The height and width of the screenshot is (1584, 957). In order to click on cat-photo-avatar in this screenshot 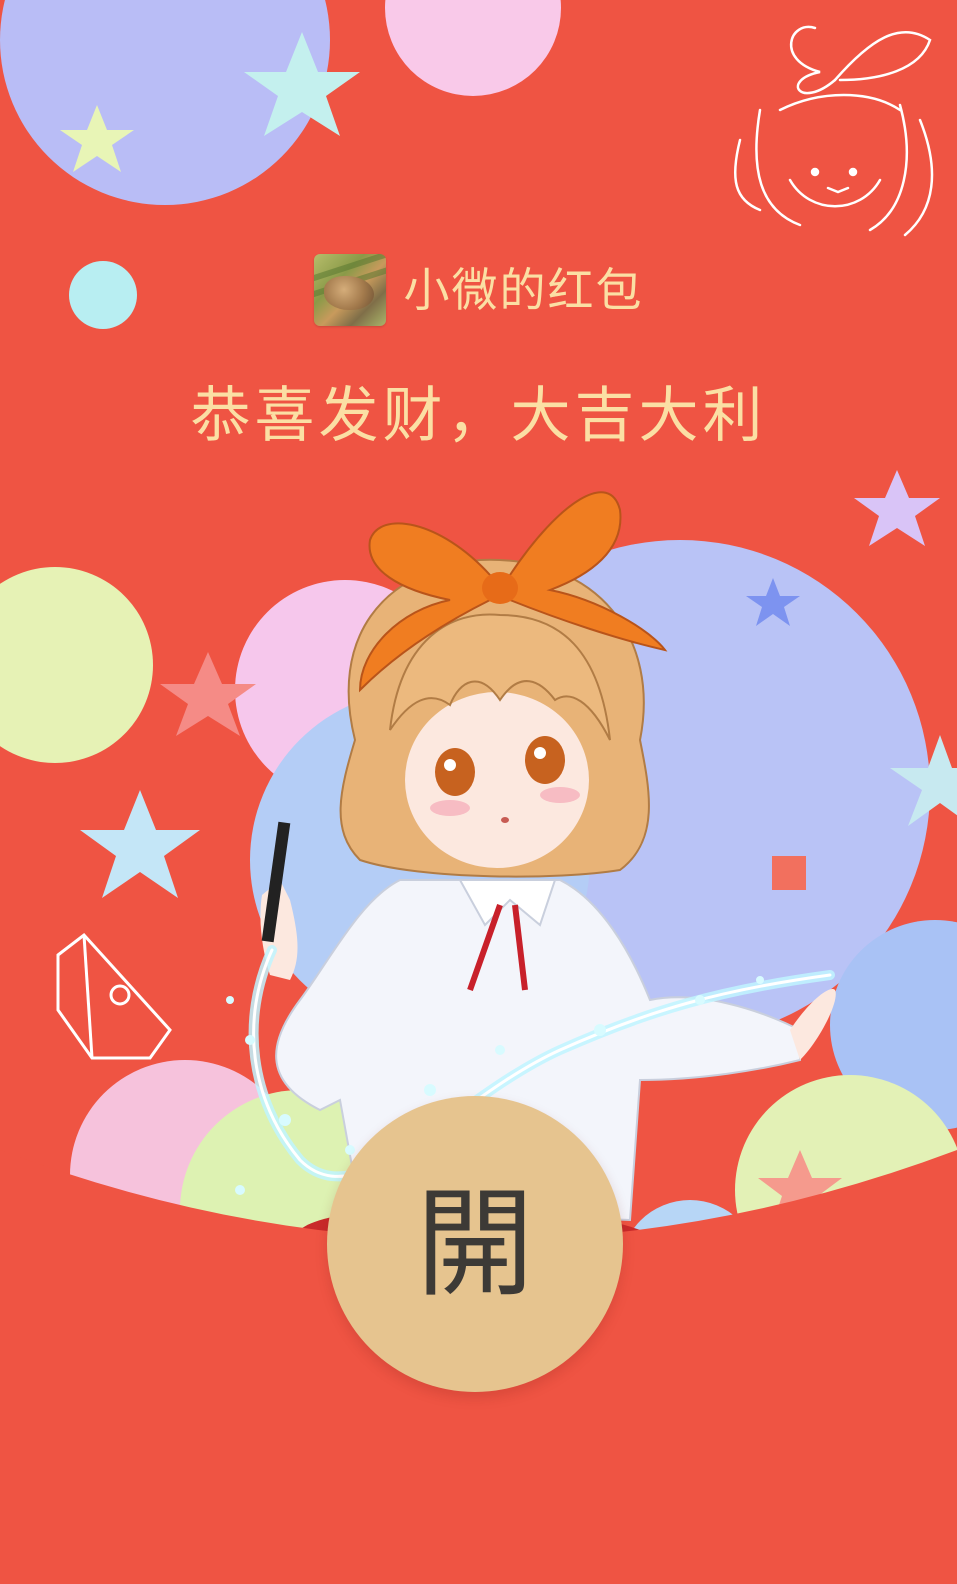, I will do `click(349, 290)`.